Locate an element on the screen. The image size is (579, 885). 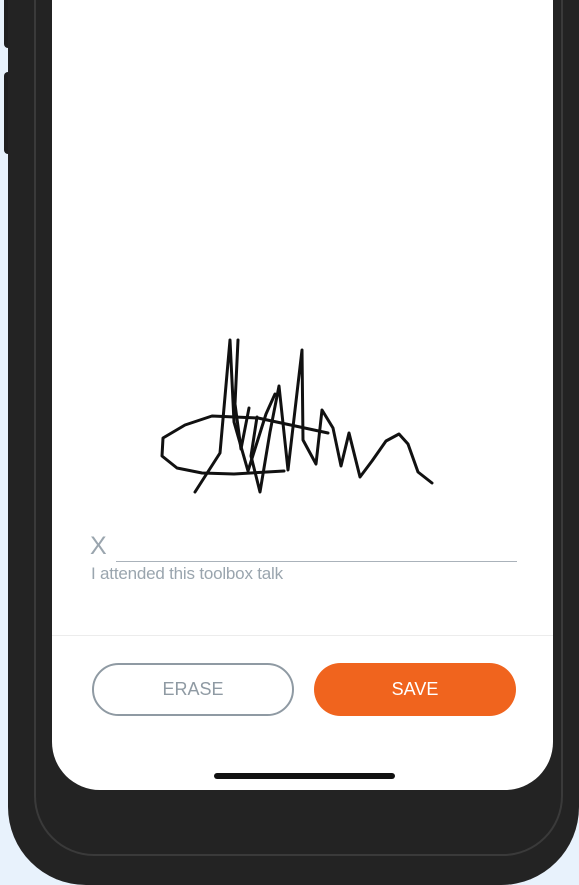
signature-line is located at coordinates (316, 561).